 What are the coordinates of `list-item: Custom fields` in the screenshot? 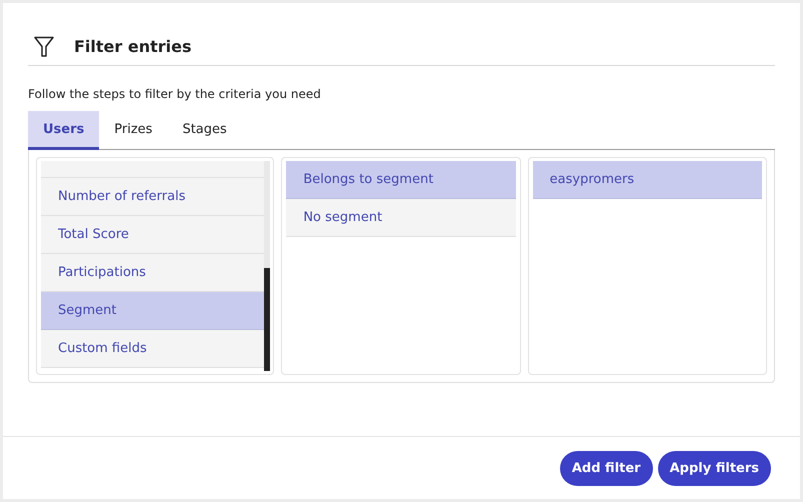 It's located at (152, 349).